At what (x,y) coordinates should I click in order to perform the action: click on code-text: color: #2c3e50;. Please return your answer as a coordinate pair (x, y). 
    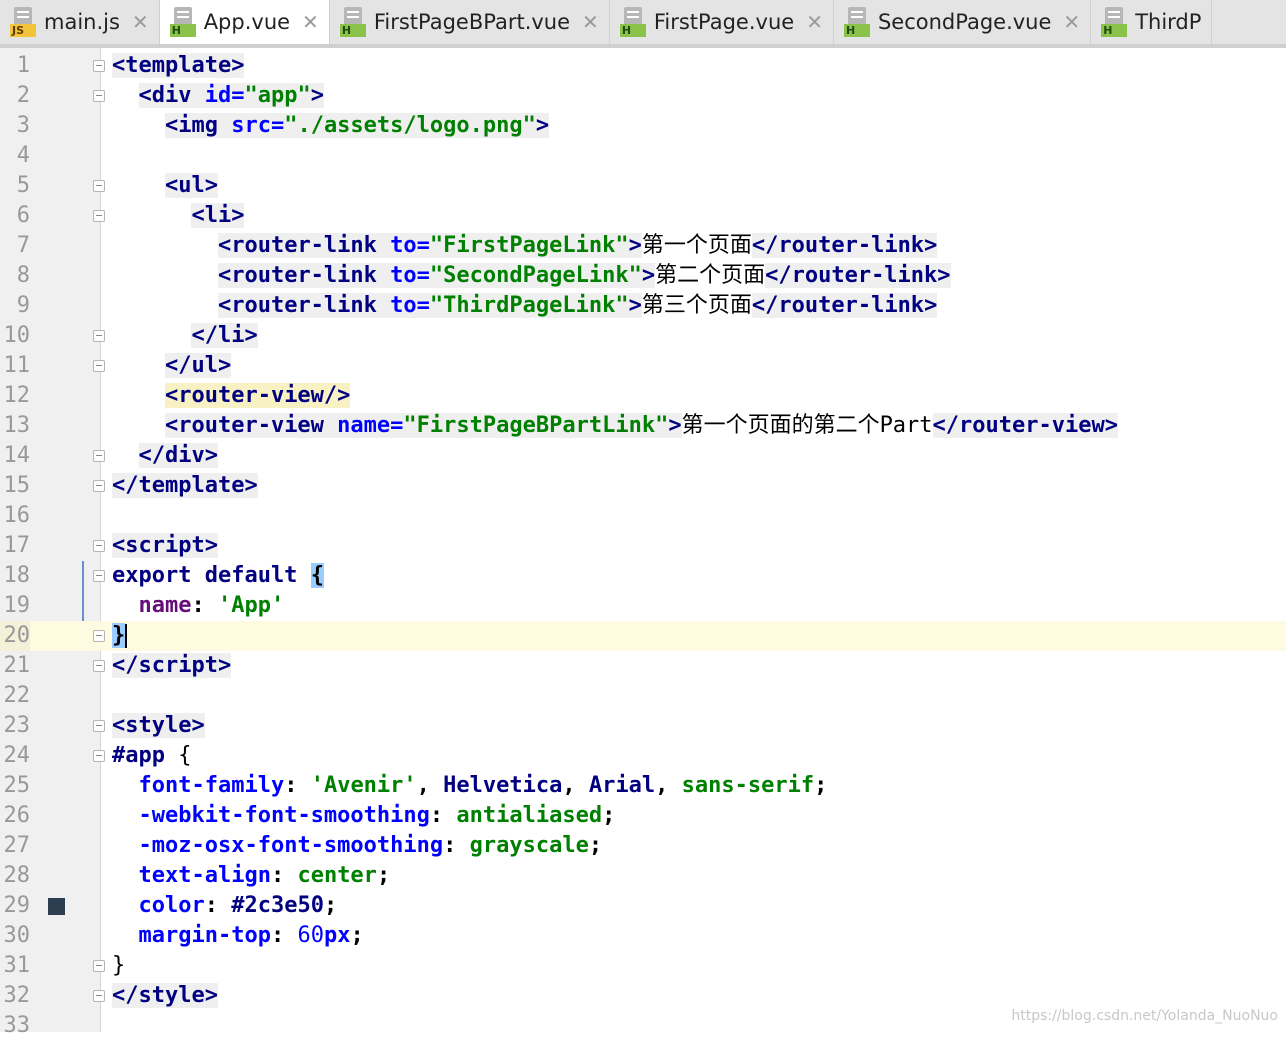
    Looking at the image, I should click on (238, 905).